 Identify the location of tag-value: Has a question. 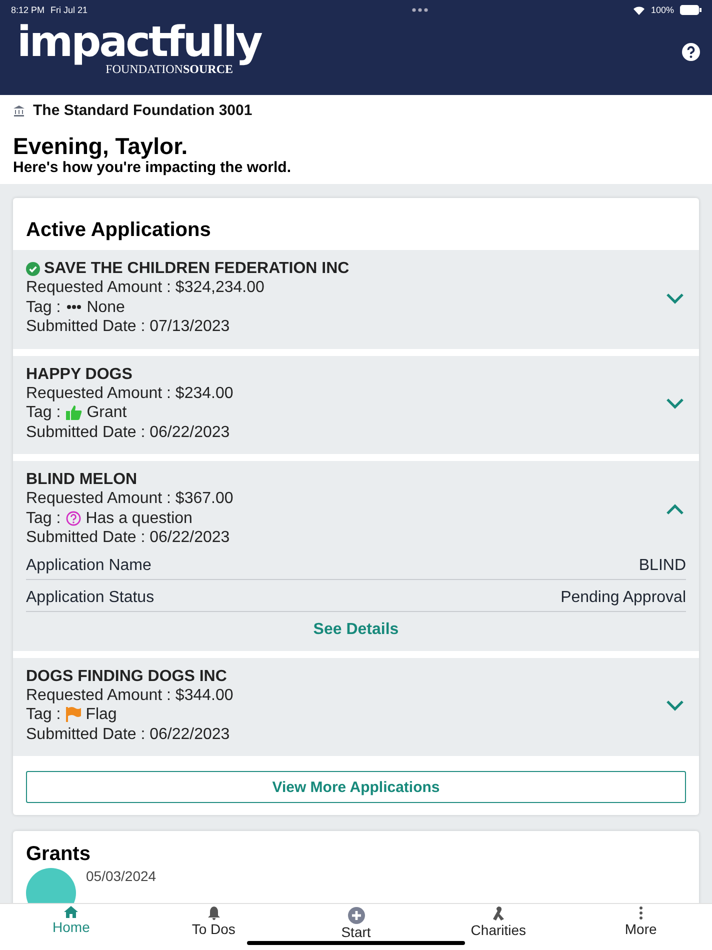
(139, 518).